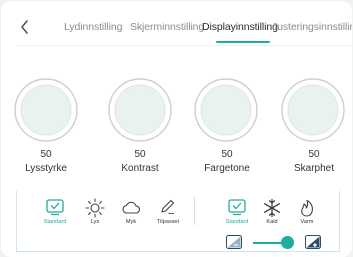 Image resolution: width=353 pixels, height=257 pixels. Describe the element at coordinates (314, 154) in the screenshot. I see `sharpness-value: 50` at that location.